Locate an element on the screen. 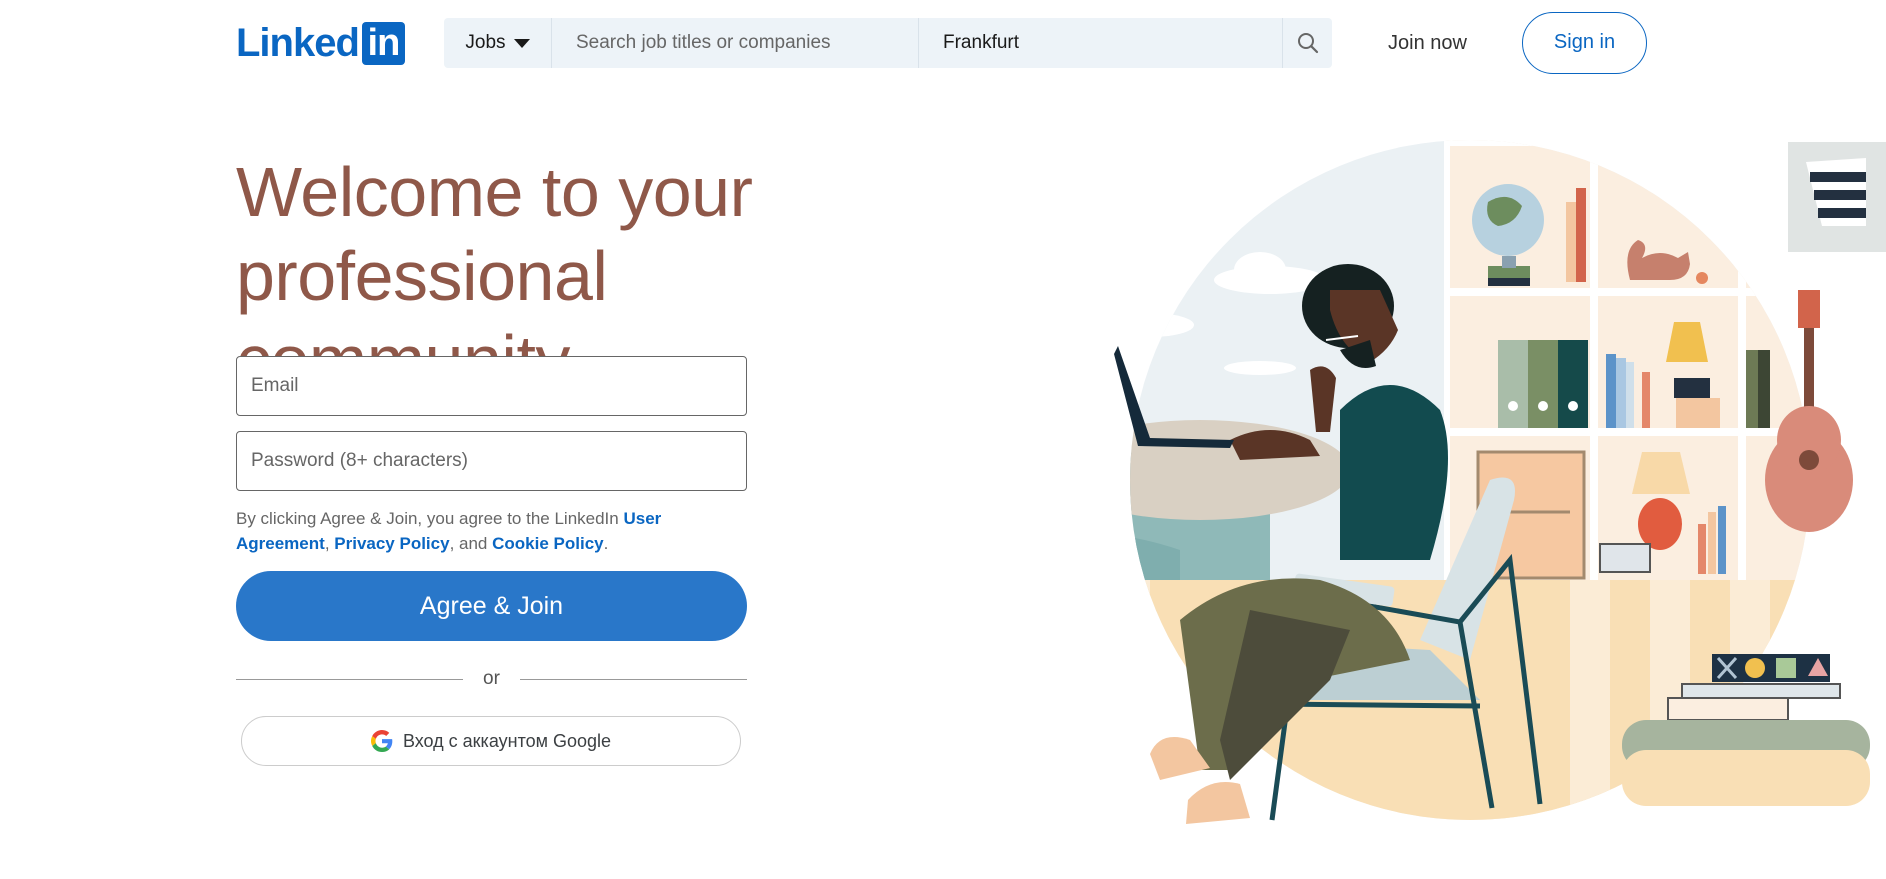 Image resolution: width=1886 pixels, height=879 pixels. search-category-dropdown: Jobs is located at coordinates (498, 43).